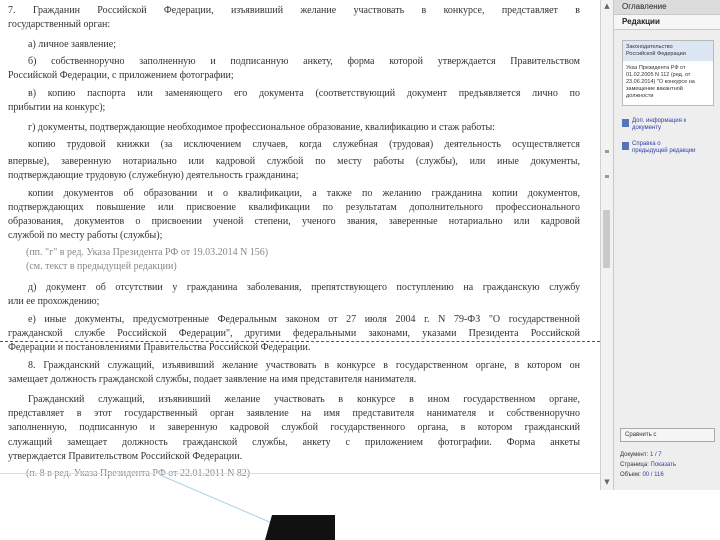  Describe the element at coordinates (300, 527) in the screenshot. I see `decorative-shape` at that location.